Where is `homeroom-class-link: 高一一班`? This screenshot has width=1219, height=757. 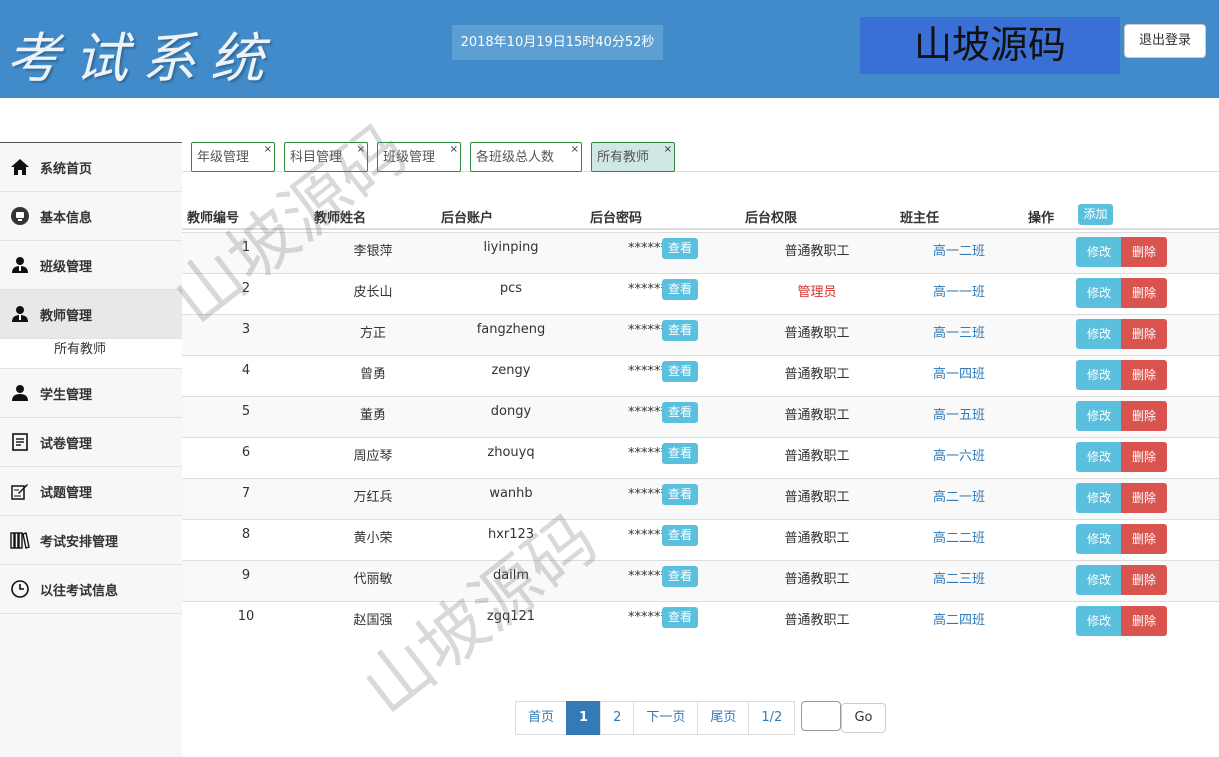
homeroom-class-link: 高一一班 is located at coordinates (959, 290).